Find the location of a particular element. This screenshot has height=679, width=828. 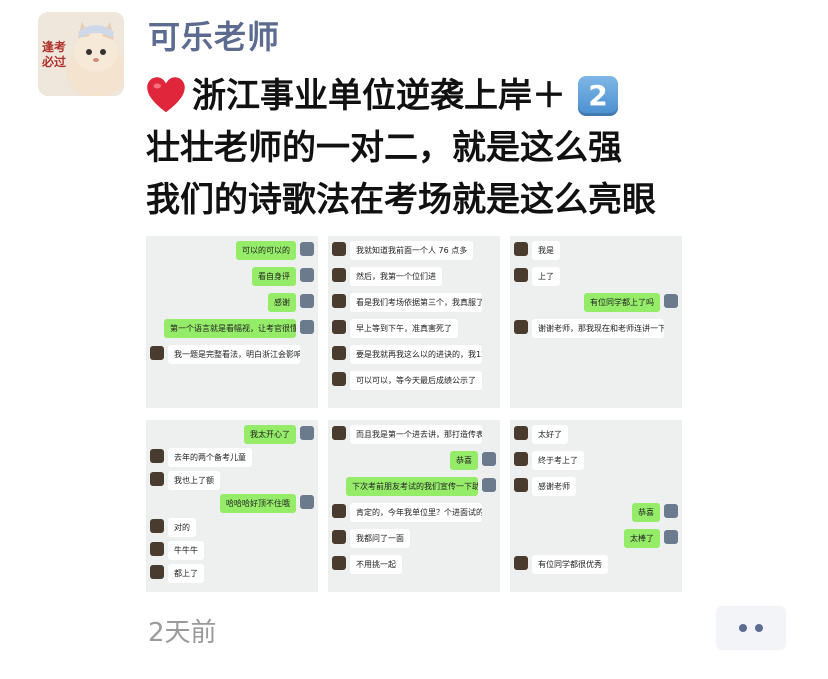

chat-message: 谢谢老师，那我现在和老师连讲一下吧 is located at coordinates (598, 328).